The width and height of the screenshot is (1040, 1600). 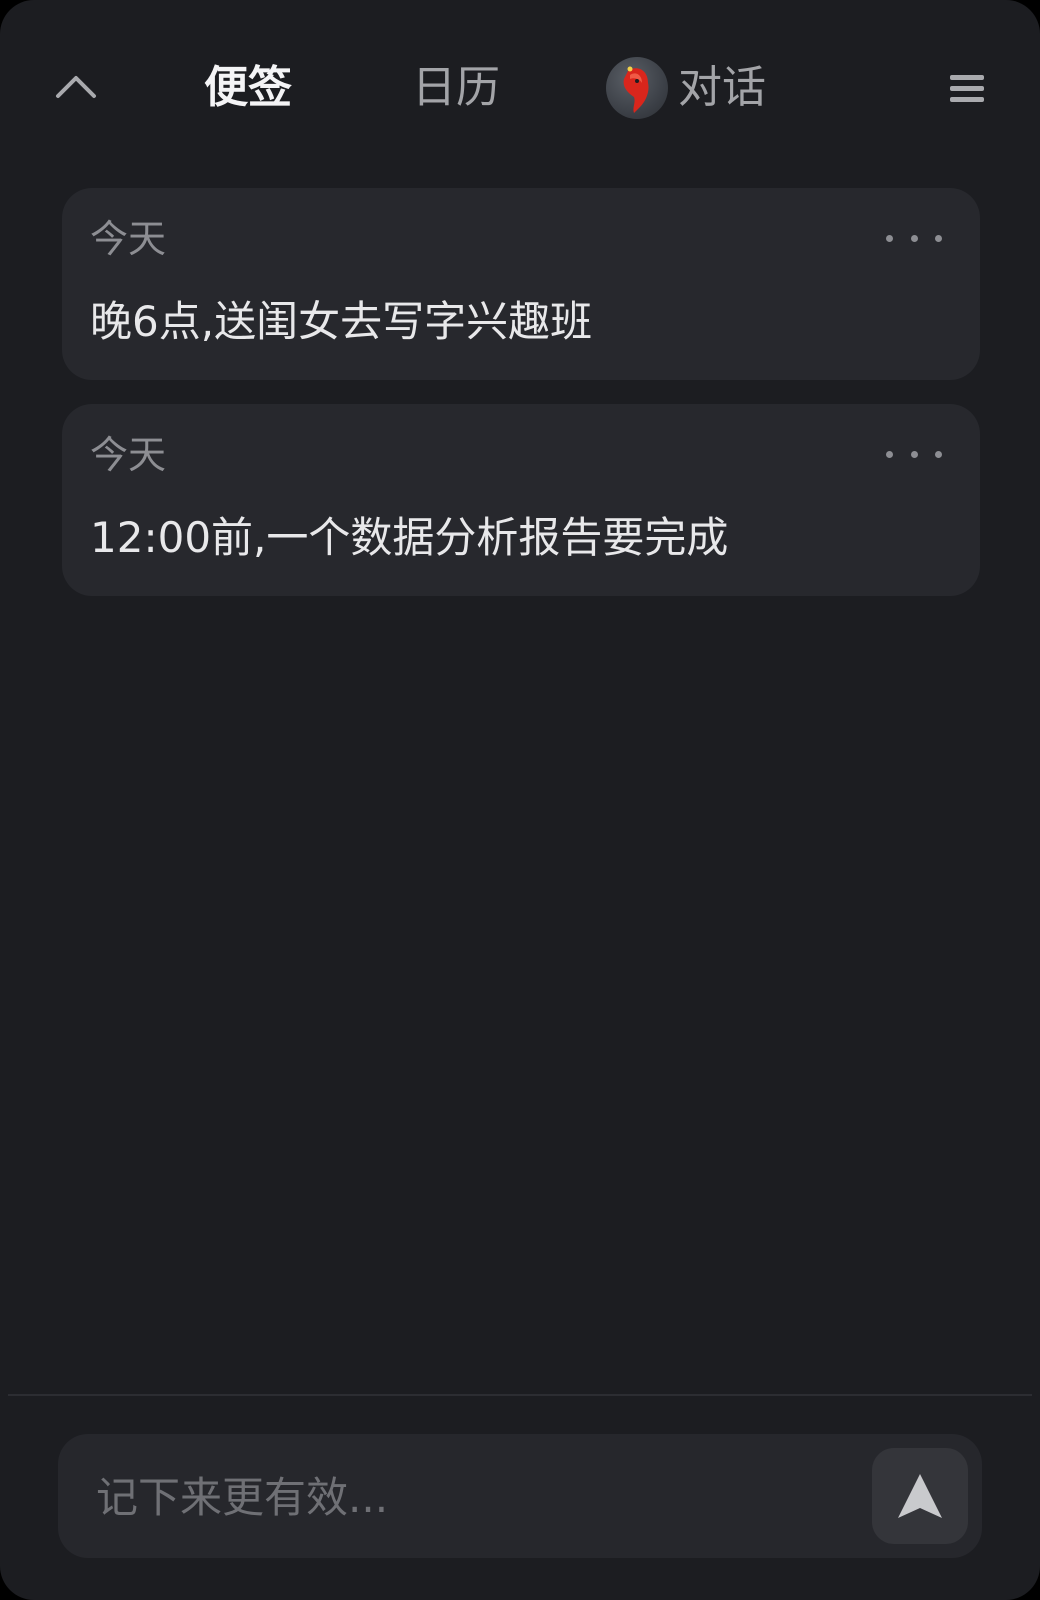 I want to click on menu-button, so click(x=970, y=88).